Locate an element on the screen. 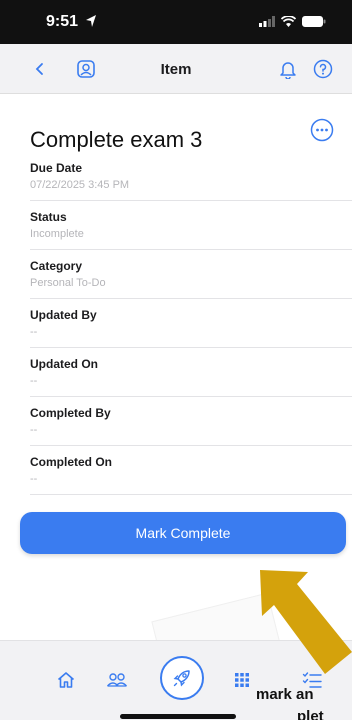  field-value: Incomplete is located at coordinates (57, 234).